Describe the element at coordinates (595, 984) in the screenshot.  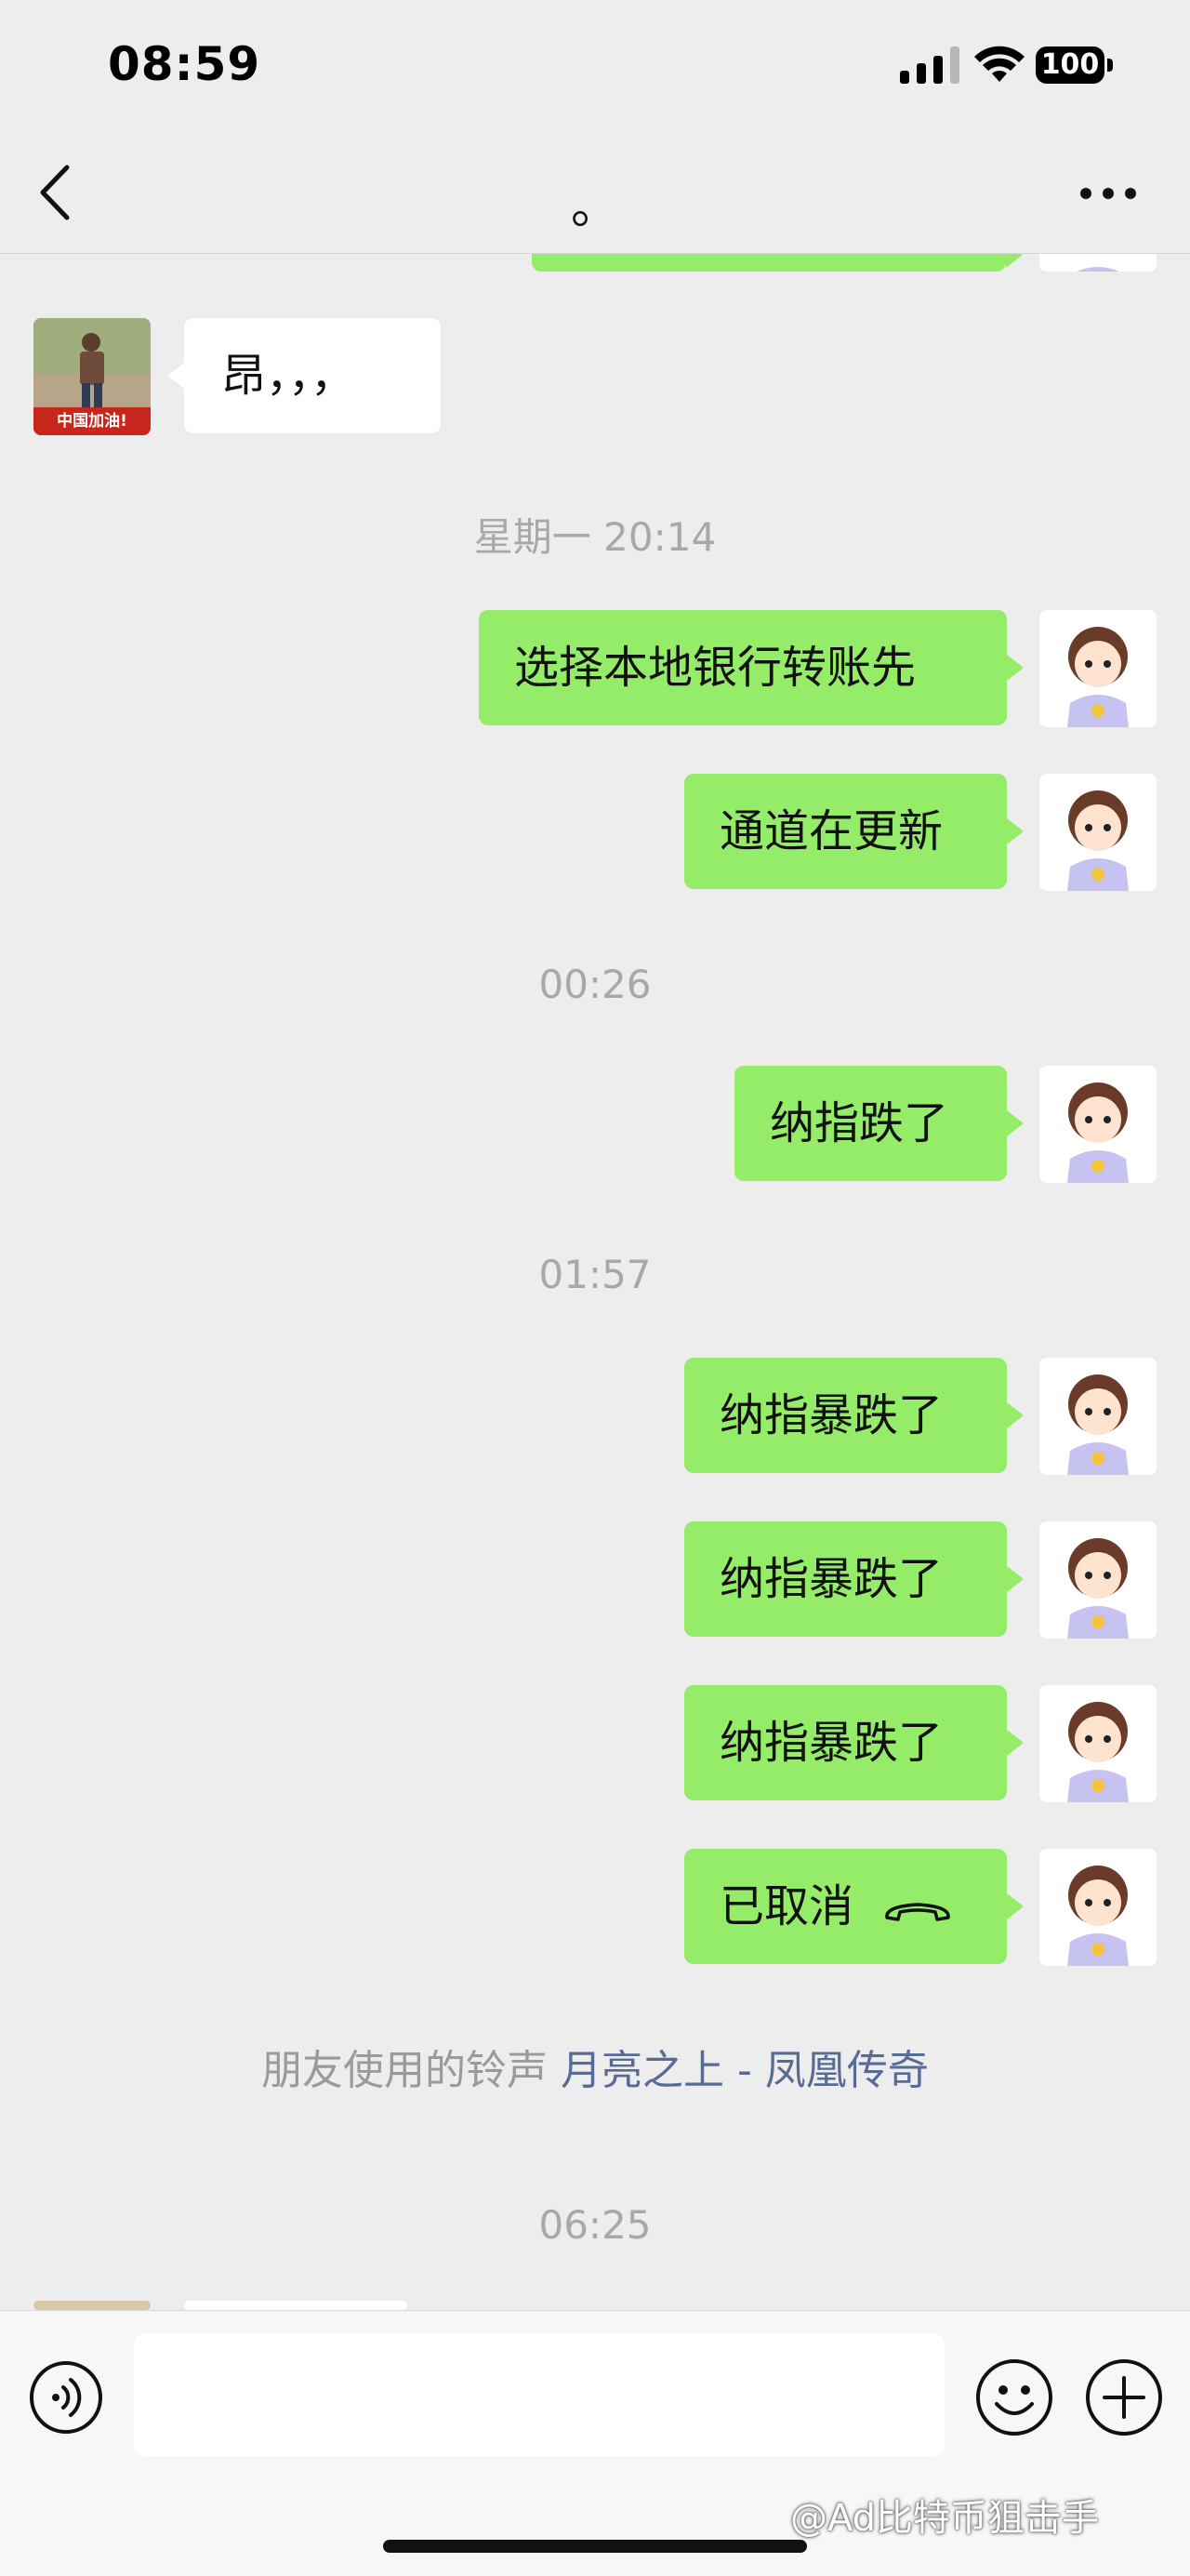
I see `timestamp: 00:26` at that location.